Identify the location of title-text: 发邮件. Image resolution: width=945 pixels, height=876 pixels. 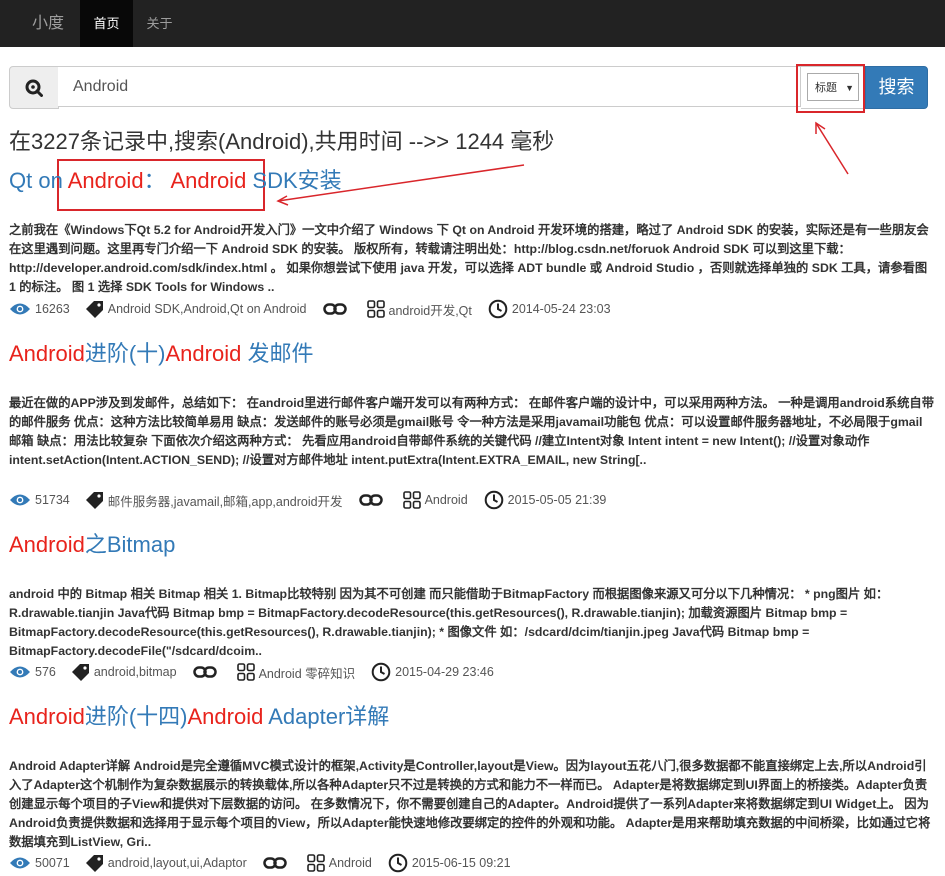
(277, 353).